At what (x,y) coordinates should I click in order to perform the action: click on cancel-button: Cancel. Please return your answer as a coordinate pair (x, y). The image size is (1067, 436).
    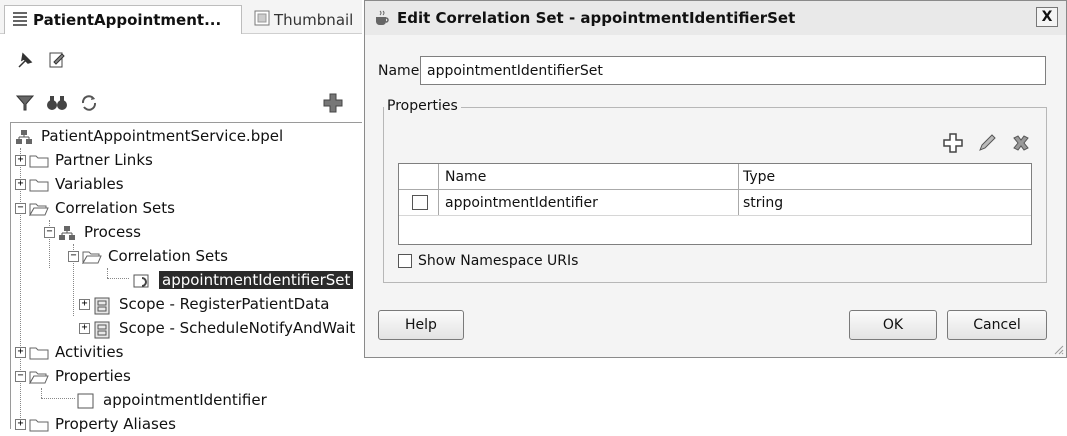
    Looking at the image, I should click on (997, 325).